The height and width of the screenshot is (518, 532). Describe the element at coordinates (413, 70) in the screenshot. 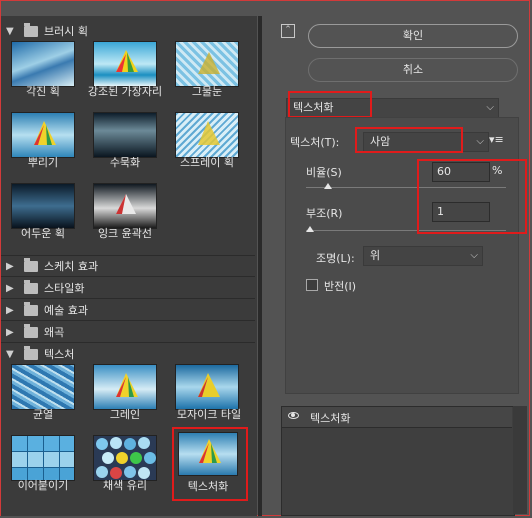

I see `cancel-button: 취소` at that location.